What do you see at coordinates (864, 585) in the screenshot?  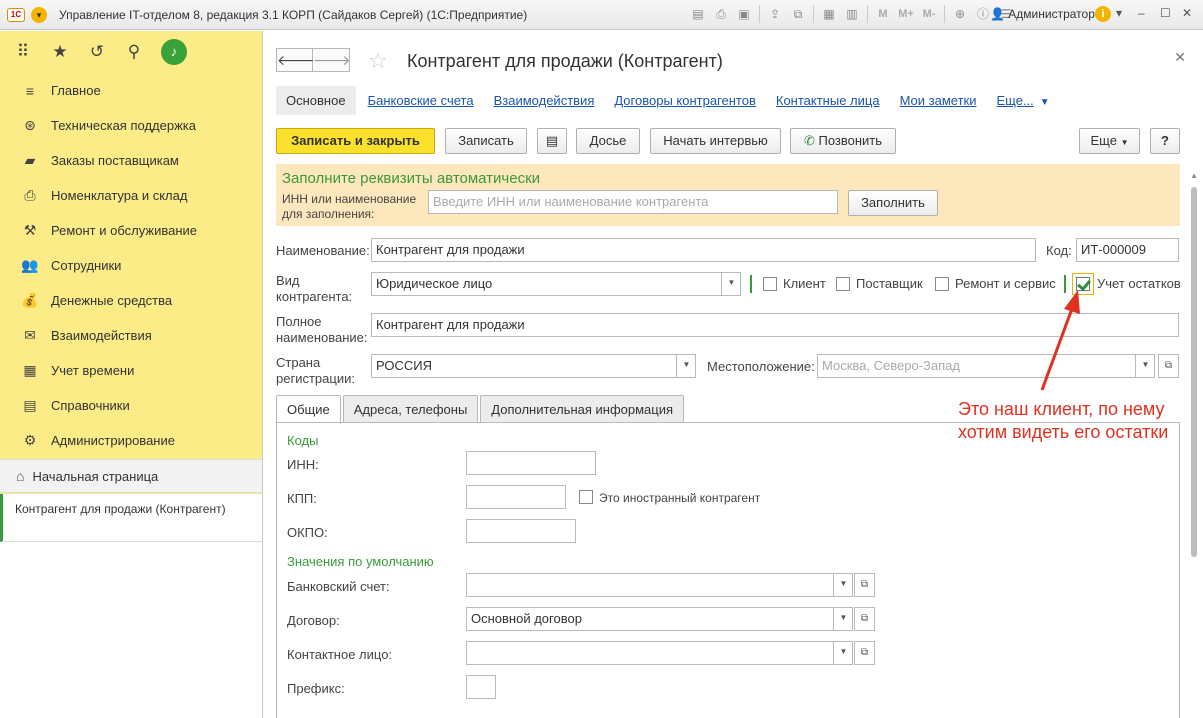 I see `open-bank-account-icon: ⧉` at bounding box center [864, 585].